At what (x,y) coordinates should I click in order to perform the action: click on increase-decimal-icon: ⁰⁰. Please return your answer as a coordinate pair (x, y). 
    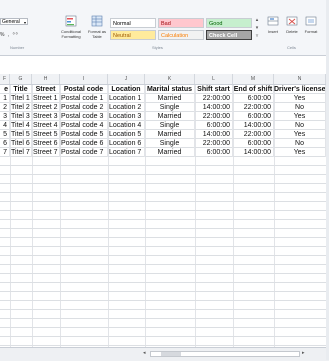
    Looking at the image, I should click on (16, 35).